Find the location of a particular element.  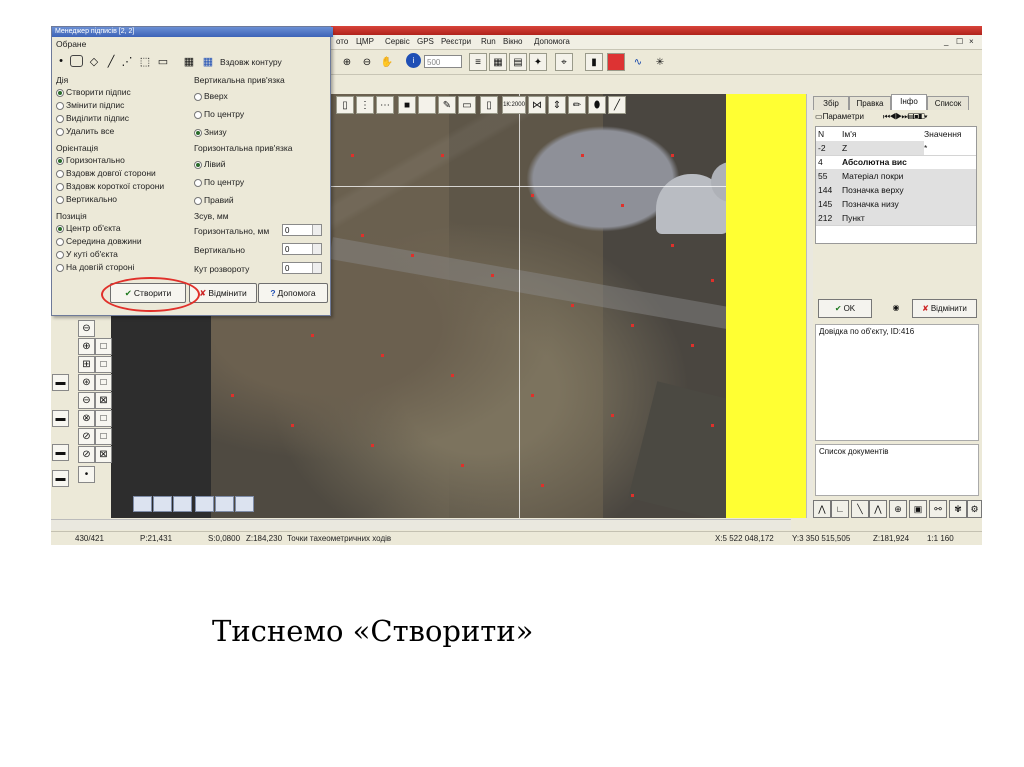

radio-change-label: Змінити підпис is located at coordinates (90, 105).